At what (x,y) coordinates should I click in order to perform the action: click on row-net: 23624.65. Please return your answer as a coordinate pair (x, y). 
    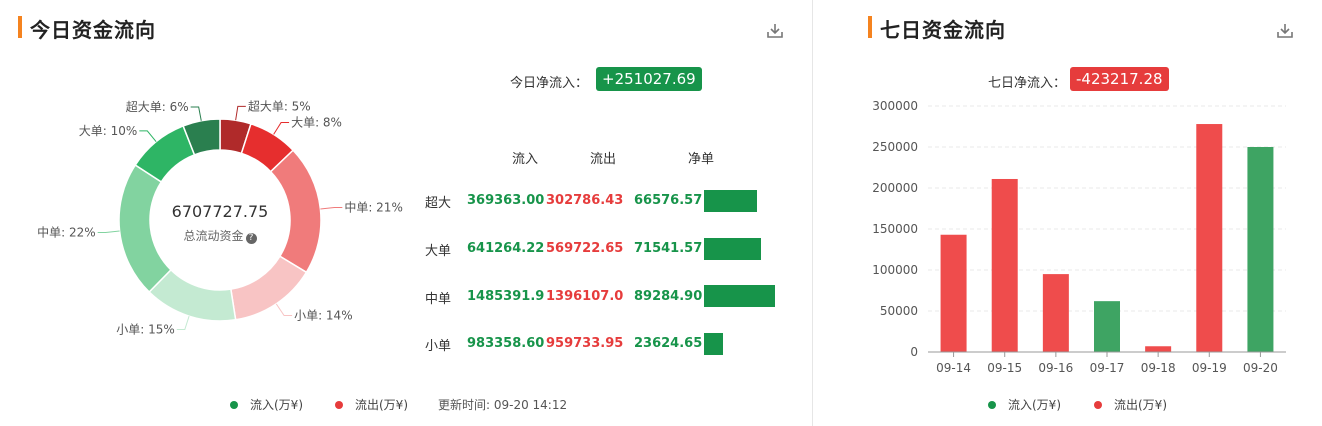
    Looking at the image, I should click on (668, 343).